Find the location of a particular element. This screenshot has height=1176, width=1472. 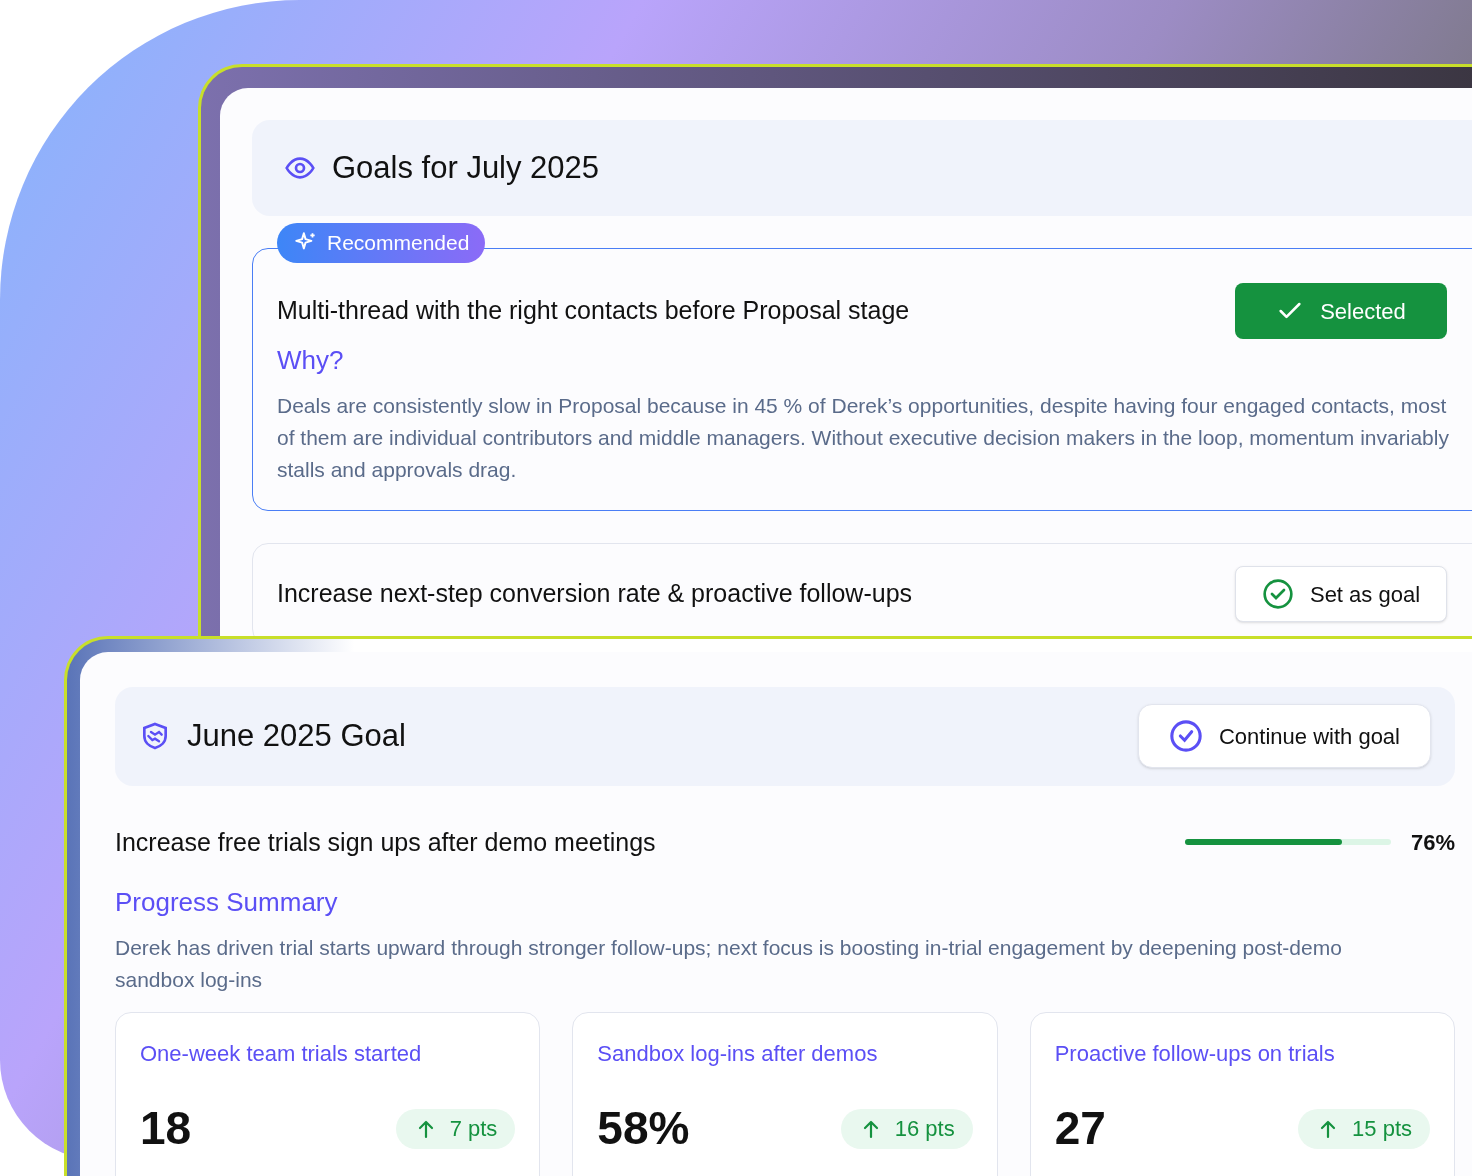

selected-button: Selected is located at coordinates (1341, 311).